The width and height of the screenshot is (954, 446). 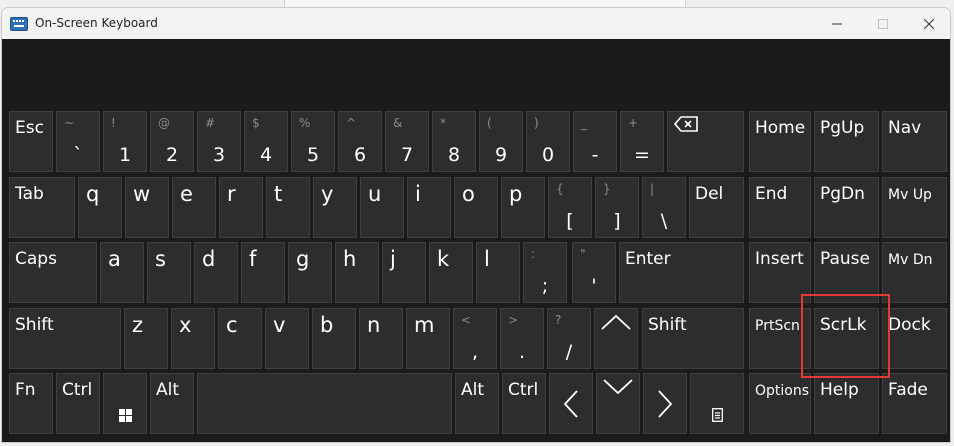 I want to click on num-row-key-1: ! 1, so click(x=125, y=141).